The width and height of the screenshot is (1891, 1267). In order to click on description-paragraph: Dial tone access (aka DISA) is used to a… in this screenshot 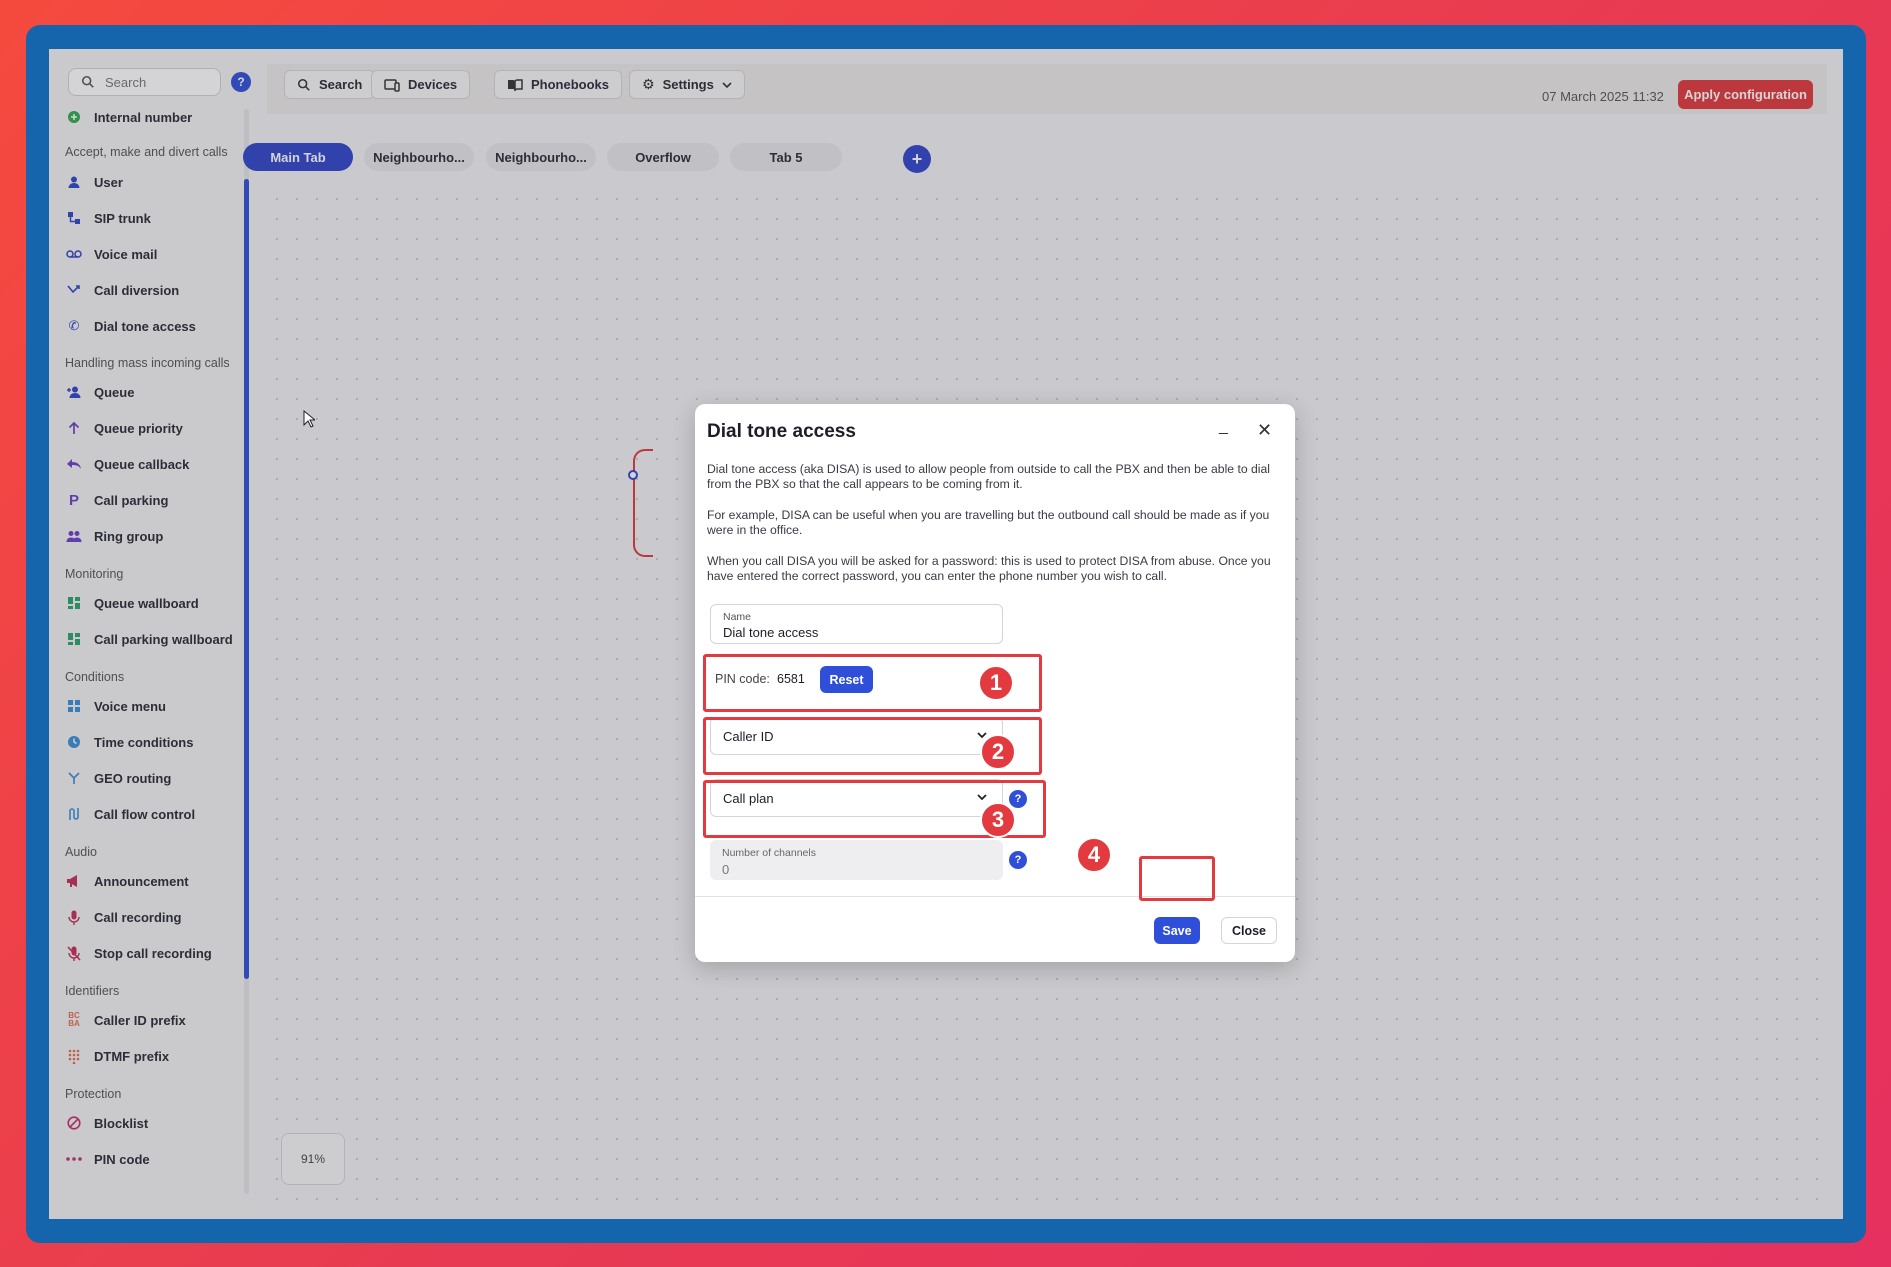, I will do `click(988, 476)`.